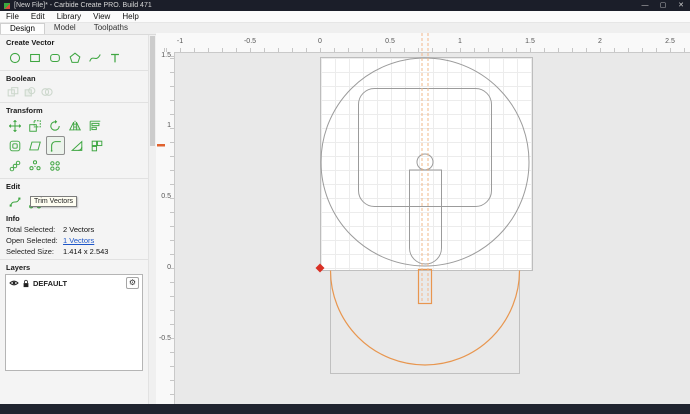  What do you see at coordinates (13, 218) in the screenshot?
I see `section-info: Info` at bounding box center [13, 218].